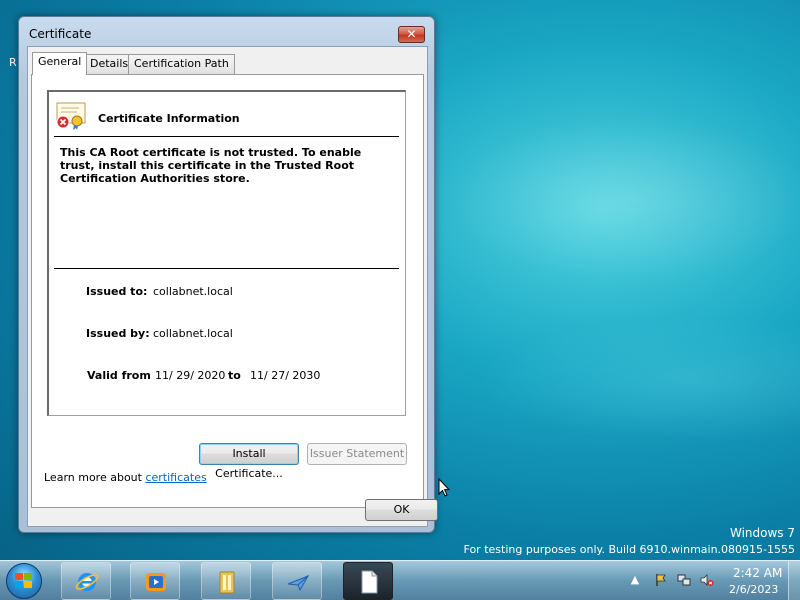 The width and height of the screenshot is (800, 600). Describe the element at coordinates (117, 291) in the screenshot. I see `issued-to-label: Issued to:` at that location.